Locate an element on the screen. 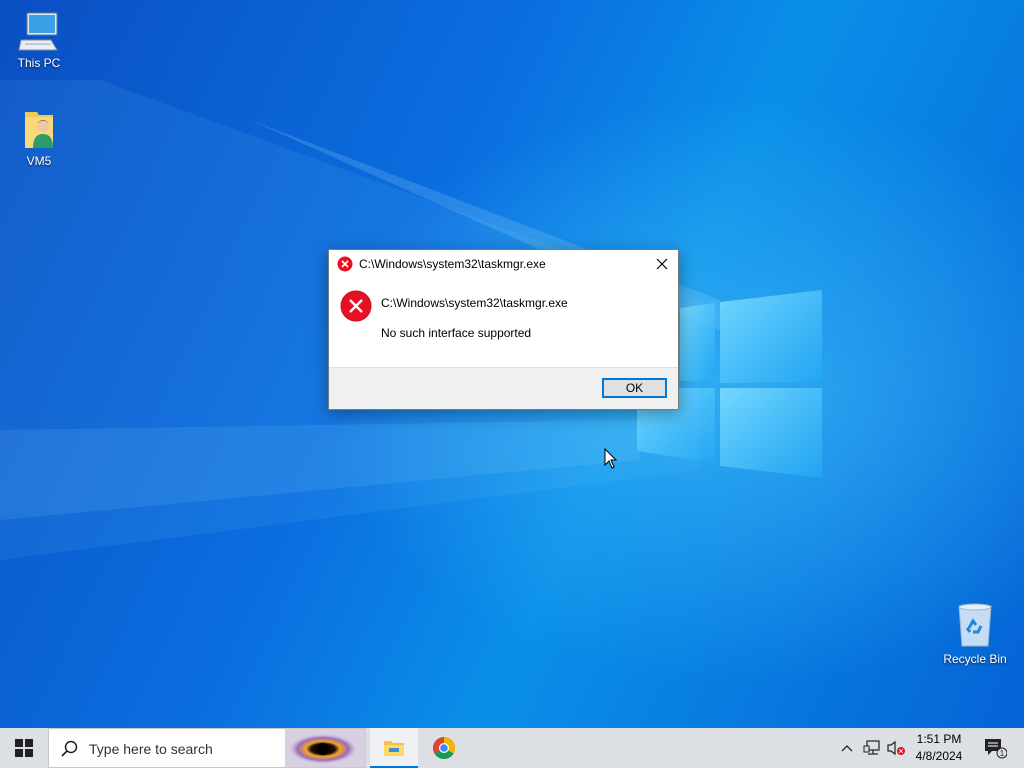 This screenshot has height=768, width=1024. computer-icon is located at coordinates (38, 31).